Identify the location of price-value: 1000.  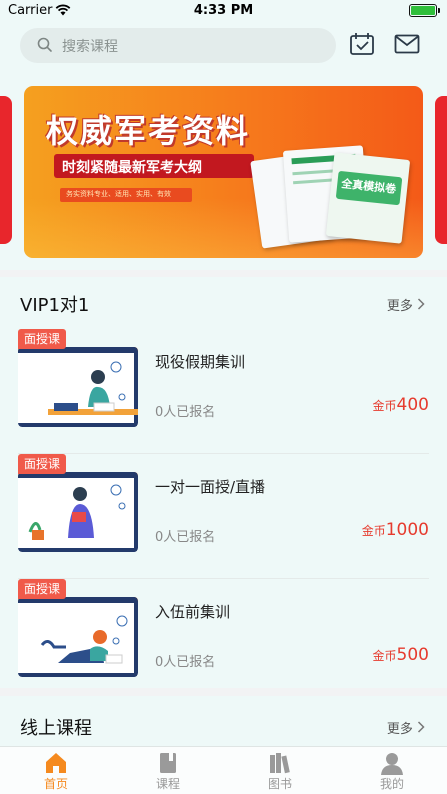
(407, 530).